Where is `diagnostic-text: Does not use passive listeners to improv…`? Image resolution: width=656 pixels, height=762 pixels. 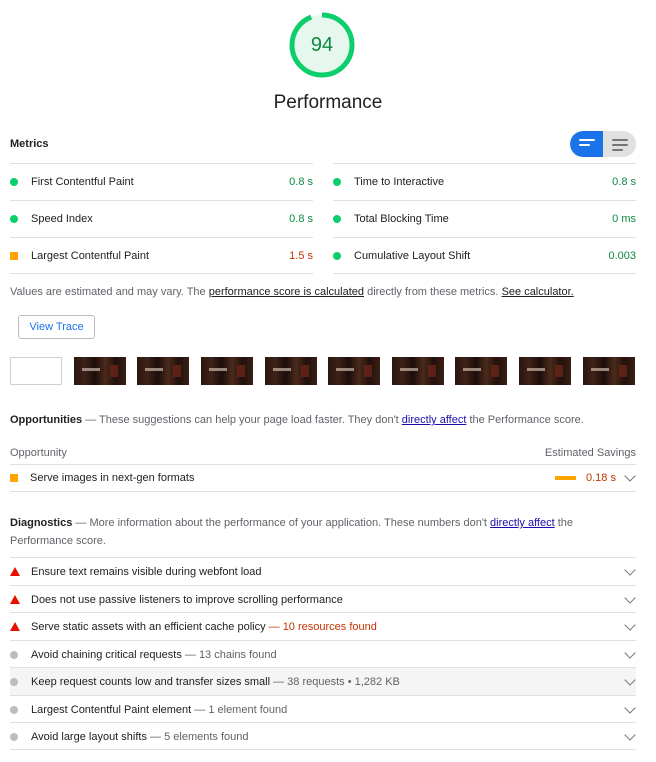 diagnostic-text: Does not use passive listeners to improv… is located at coordinates (187, 600).